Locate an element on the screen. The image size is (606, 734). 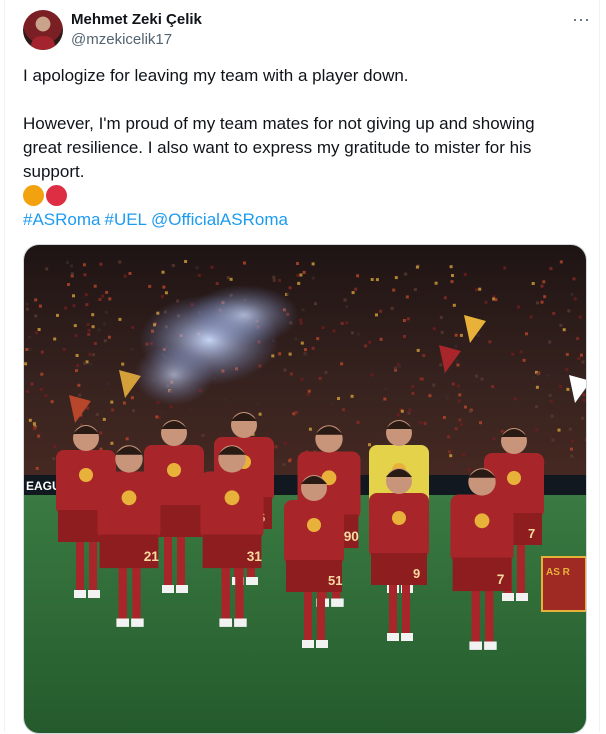
more-horizontal-icon: ··· is located at coordinates (581, 22).